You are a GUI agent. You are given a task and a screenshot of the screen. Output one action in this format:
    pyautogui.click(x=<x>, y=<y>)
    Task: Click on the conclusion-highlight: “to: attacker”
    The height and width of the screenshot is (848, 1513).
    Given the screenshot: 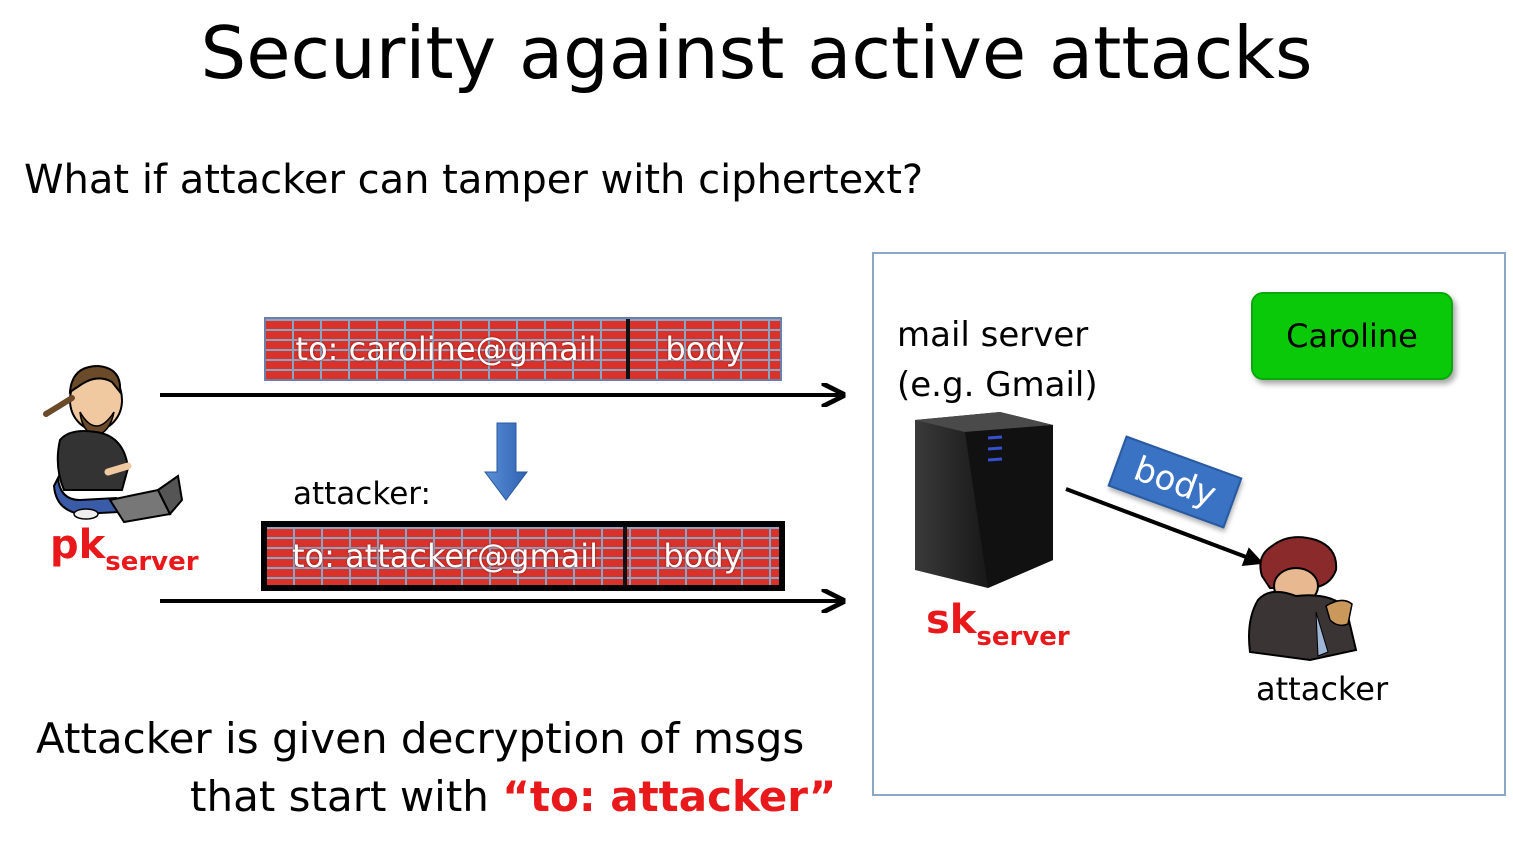 What is the action you would take?
    pyautogui.click(x=669, y=796)
    